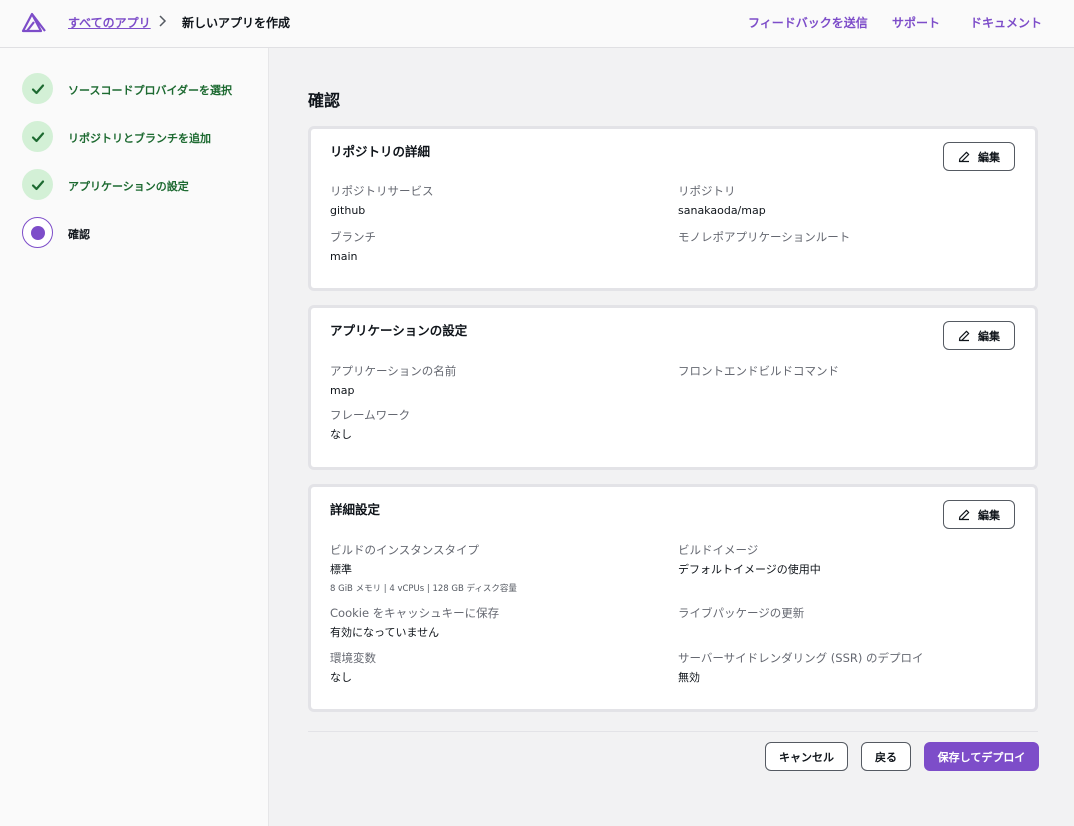 The height and width of the screenshot is (826, 1074). Describe the element at coordinates (981, 756) in the screenshot. I see `save-and-deploy-button: 保存してデプロイ` at that location.